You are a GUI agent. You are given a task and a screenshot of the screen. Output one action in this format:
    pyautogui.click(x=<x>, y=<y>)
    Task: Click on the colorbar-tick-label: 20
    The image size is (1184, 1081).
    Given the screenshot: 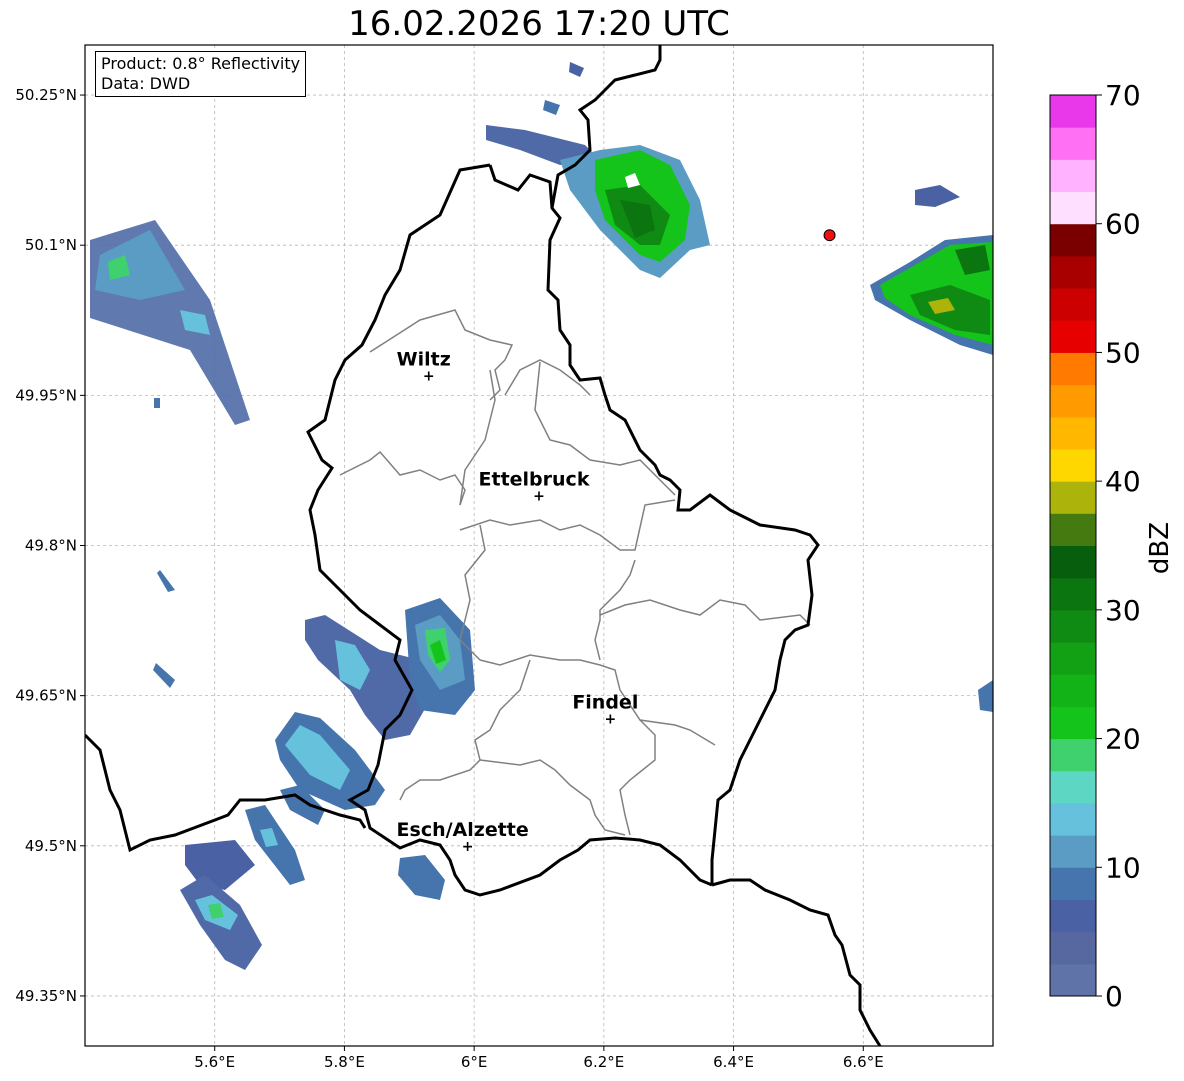 What is the action you would take?
    pyautogui.click(x=1123, y=739)
    